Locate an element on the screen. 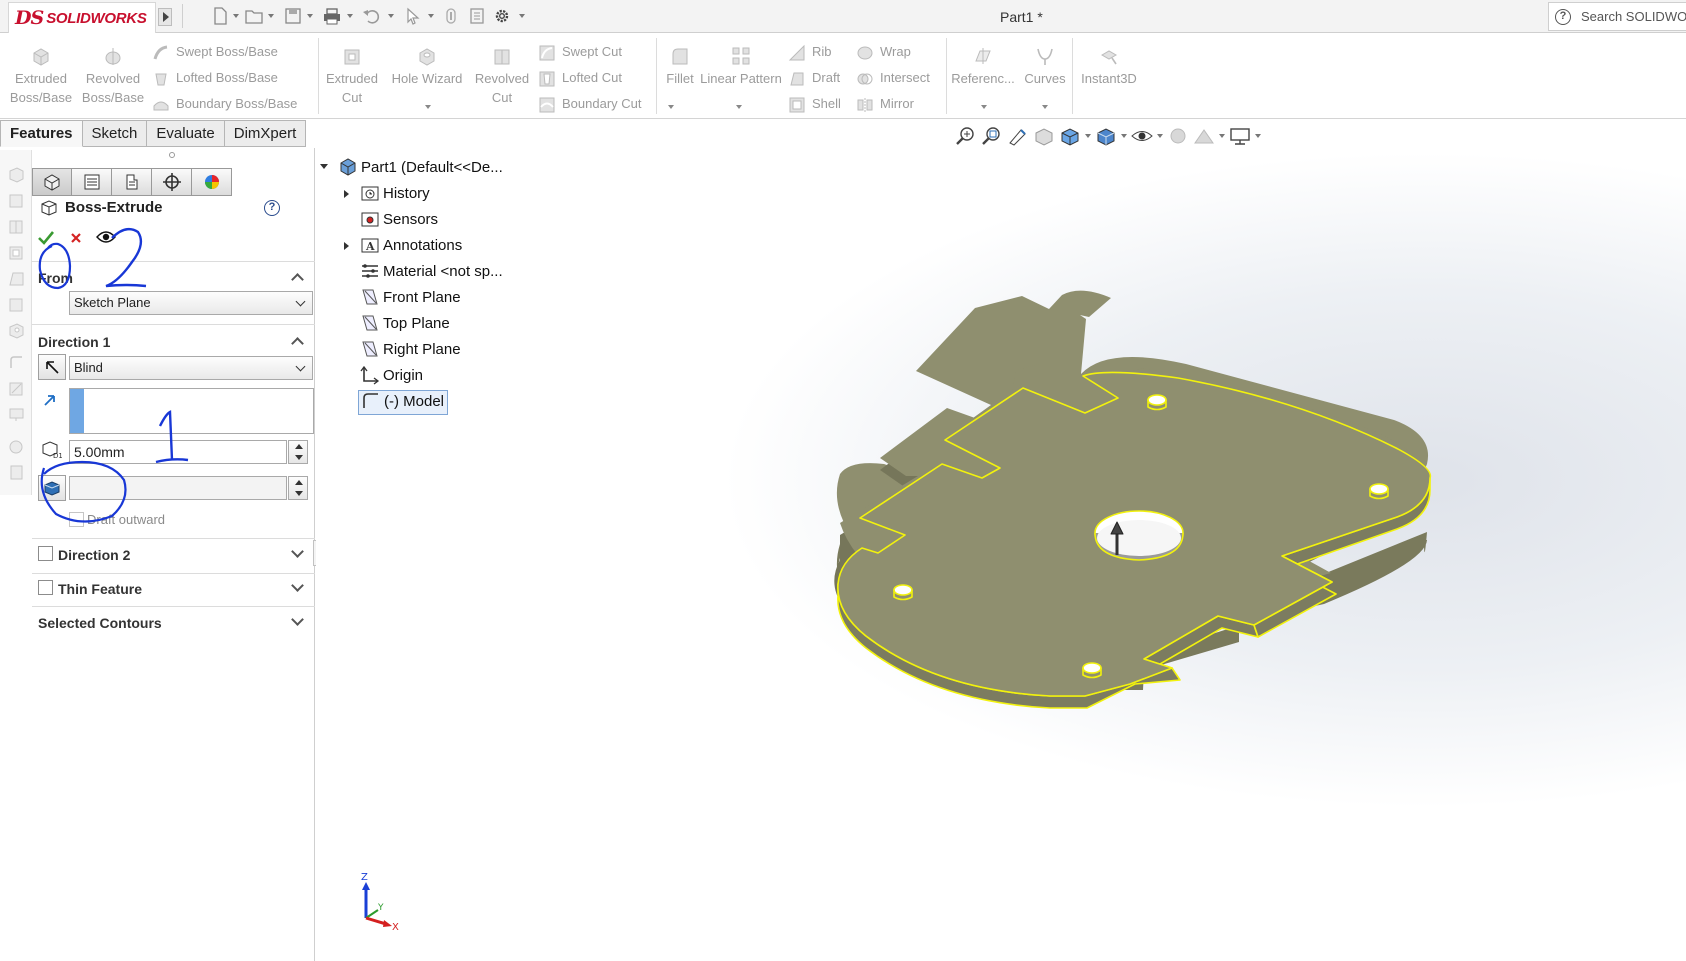  open-folder-icon is located at coordinates (254, 16).